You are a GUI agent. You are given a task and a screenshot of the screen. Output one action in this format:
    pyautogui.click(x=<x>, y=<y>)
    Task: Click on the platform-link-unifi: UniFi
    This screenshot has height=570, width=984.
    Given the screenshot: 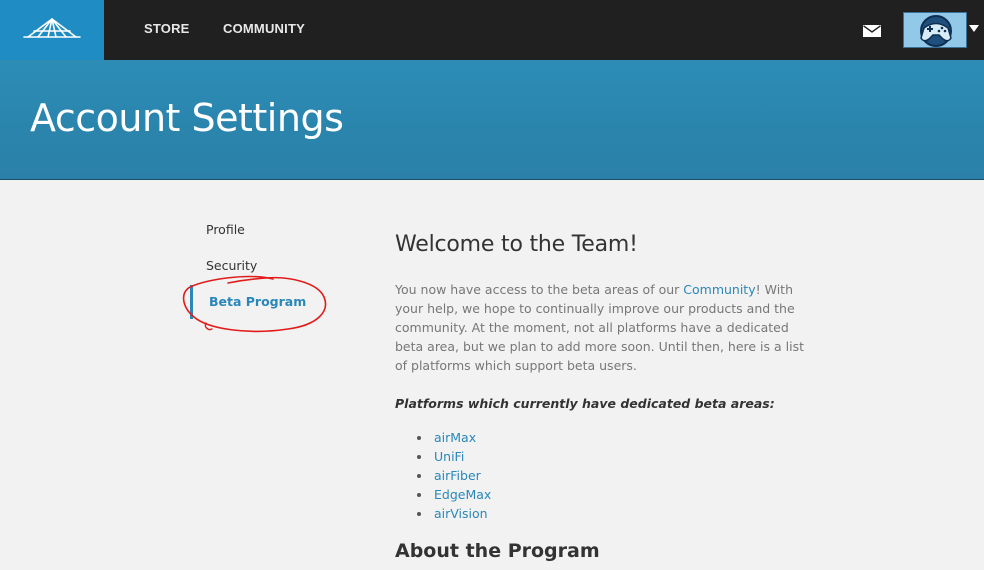 What is the action you would take?
    pyautogui.click(x=454, y=456)
    